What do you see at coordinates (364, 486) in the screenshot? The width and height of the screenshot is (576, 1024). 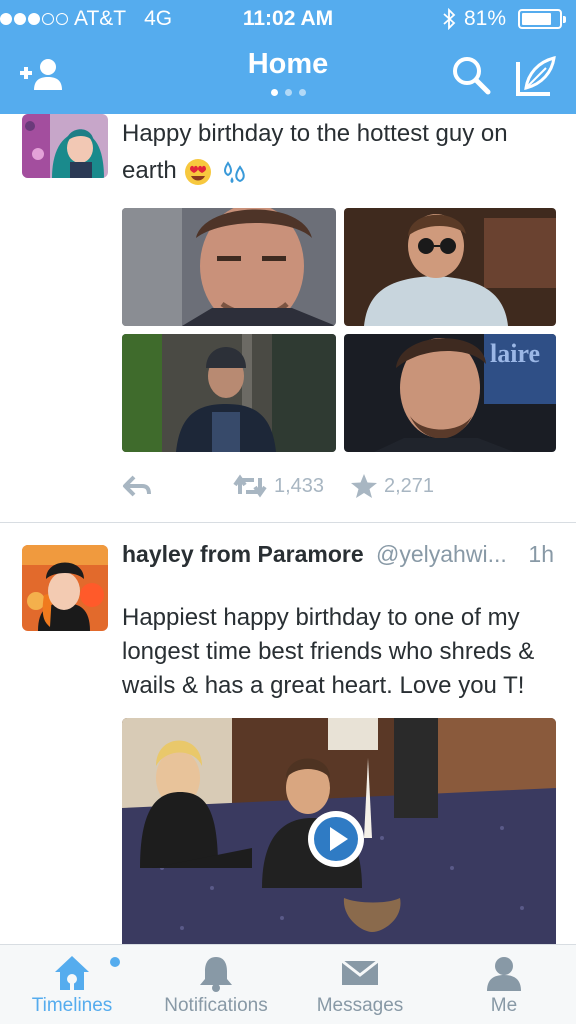 I see `star-icon` at bounding box center [364, 486].